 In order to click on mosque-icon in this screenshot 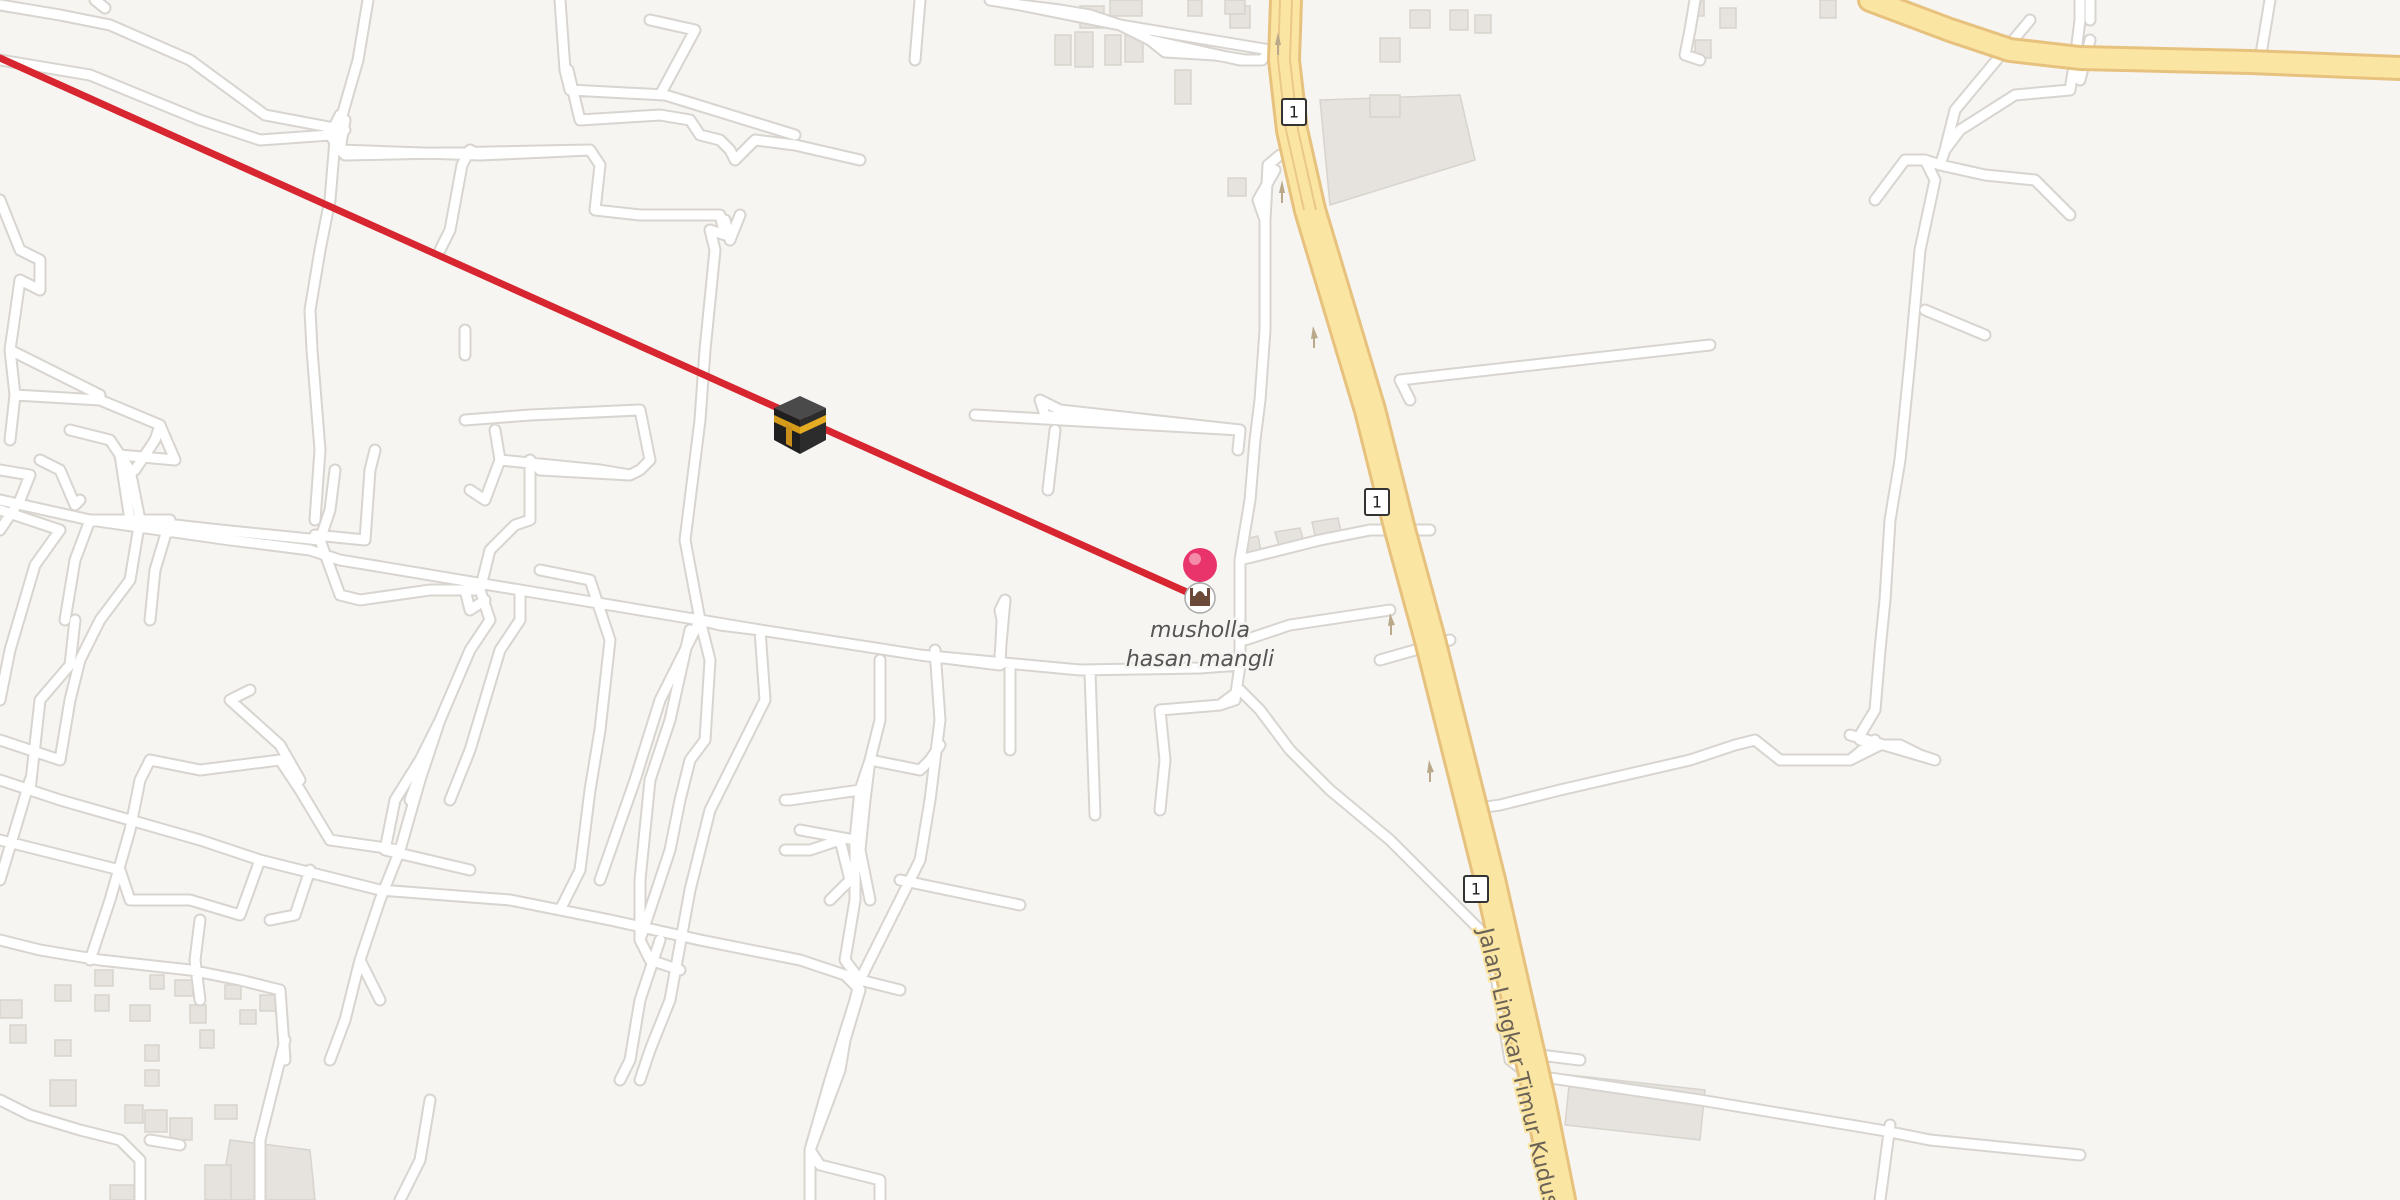, I will do `click(1200, 598)`.